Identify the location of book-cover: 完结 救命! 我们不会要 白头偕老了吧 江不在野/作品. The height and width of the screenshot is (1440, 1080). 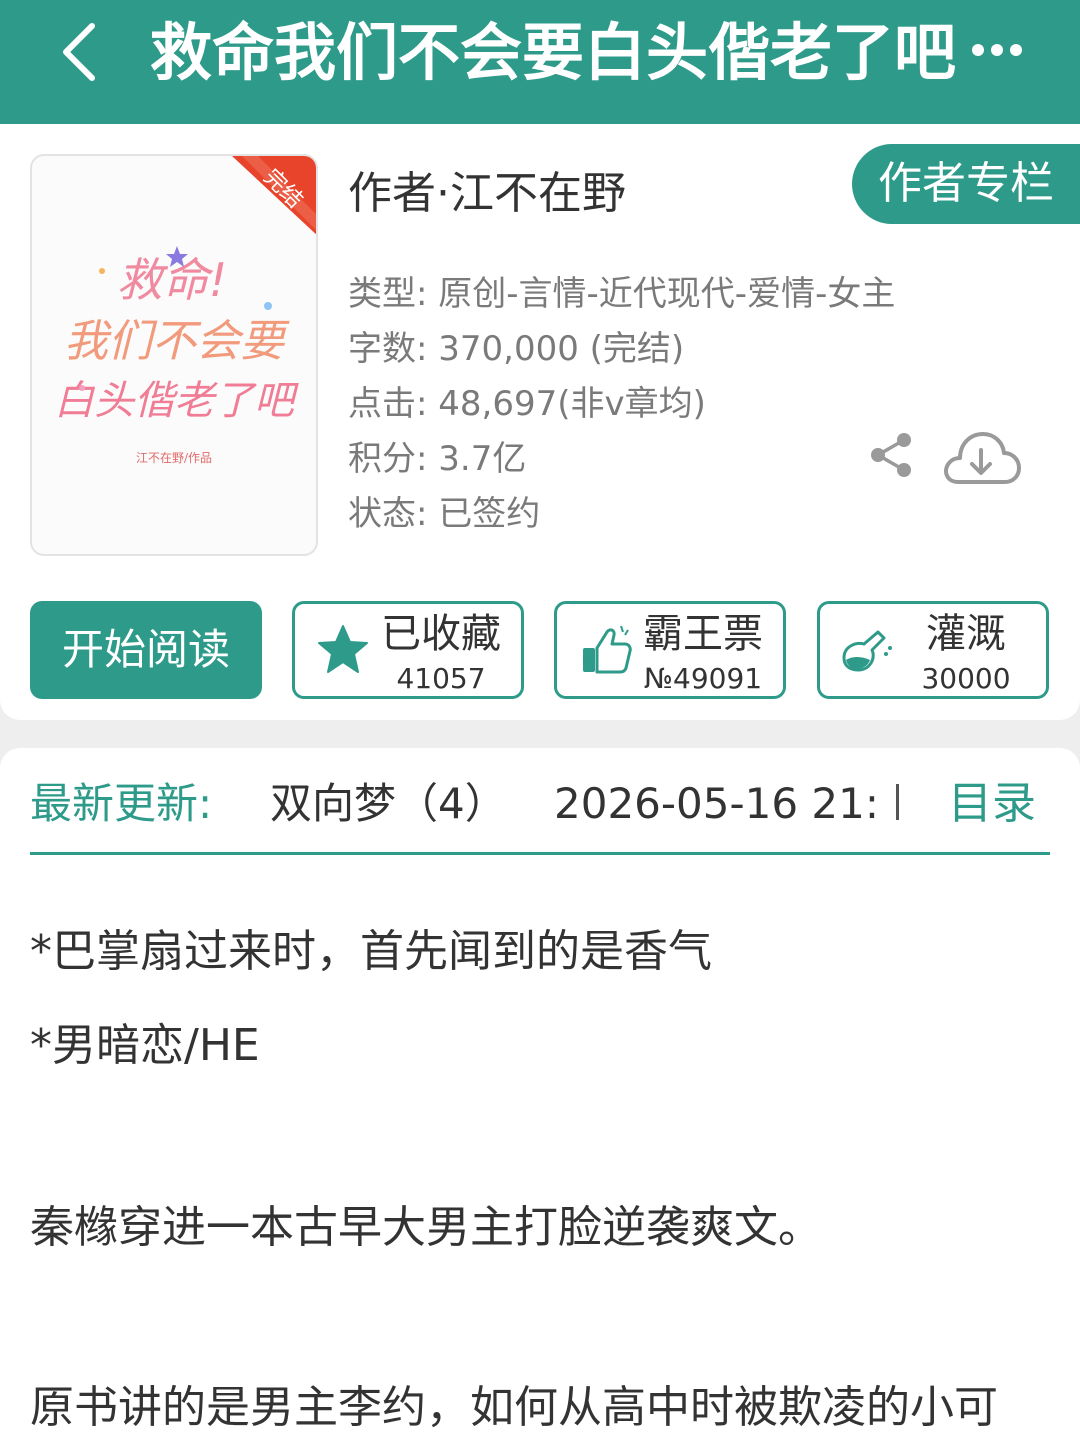
(174, 355).